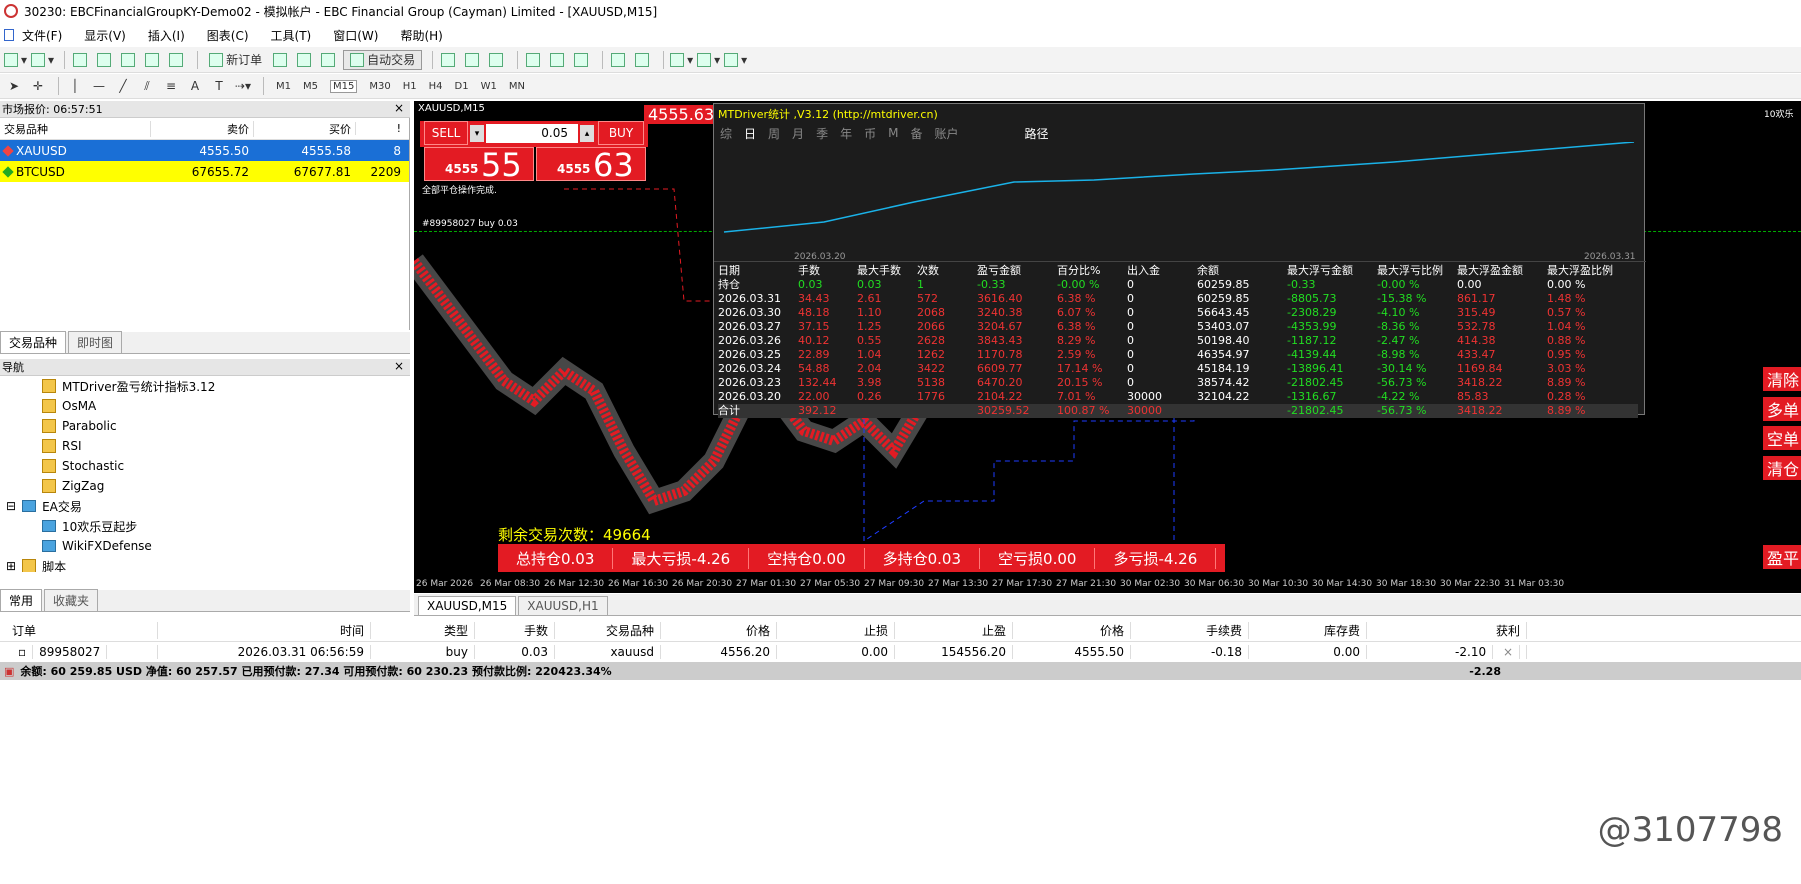 This screenshot has width=1801, height=884. I want to click on label-tool: T, so click(219, 86).